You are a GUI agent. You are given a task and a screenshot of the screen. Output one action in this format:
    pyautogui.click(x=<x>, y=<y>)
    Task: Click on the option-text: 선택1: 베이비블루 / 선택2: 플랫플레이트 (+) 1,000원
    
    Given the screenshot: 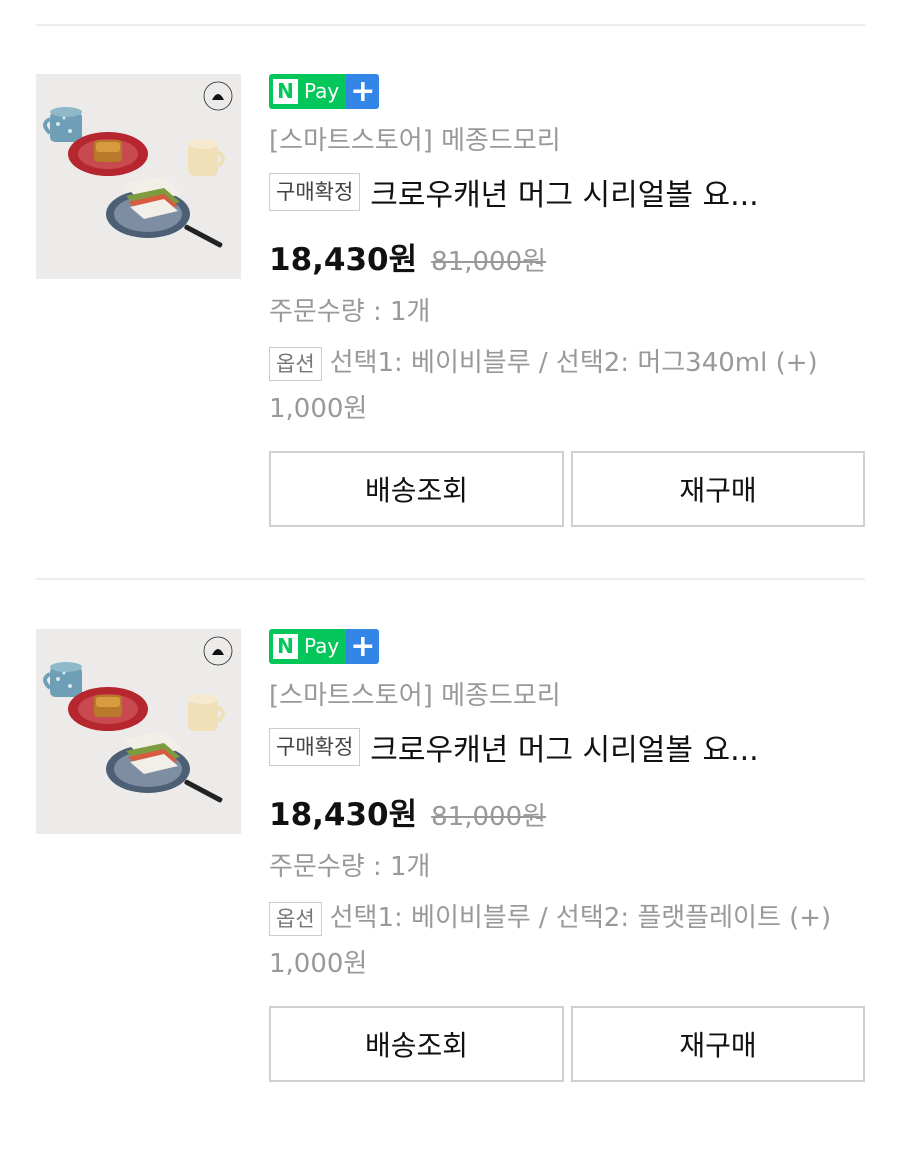 What is the action you would take?
    pyautogui.click(x=550, y=941)
    